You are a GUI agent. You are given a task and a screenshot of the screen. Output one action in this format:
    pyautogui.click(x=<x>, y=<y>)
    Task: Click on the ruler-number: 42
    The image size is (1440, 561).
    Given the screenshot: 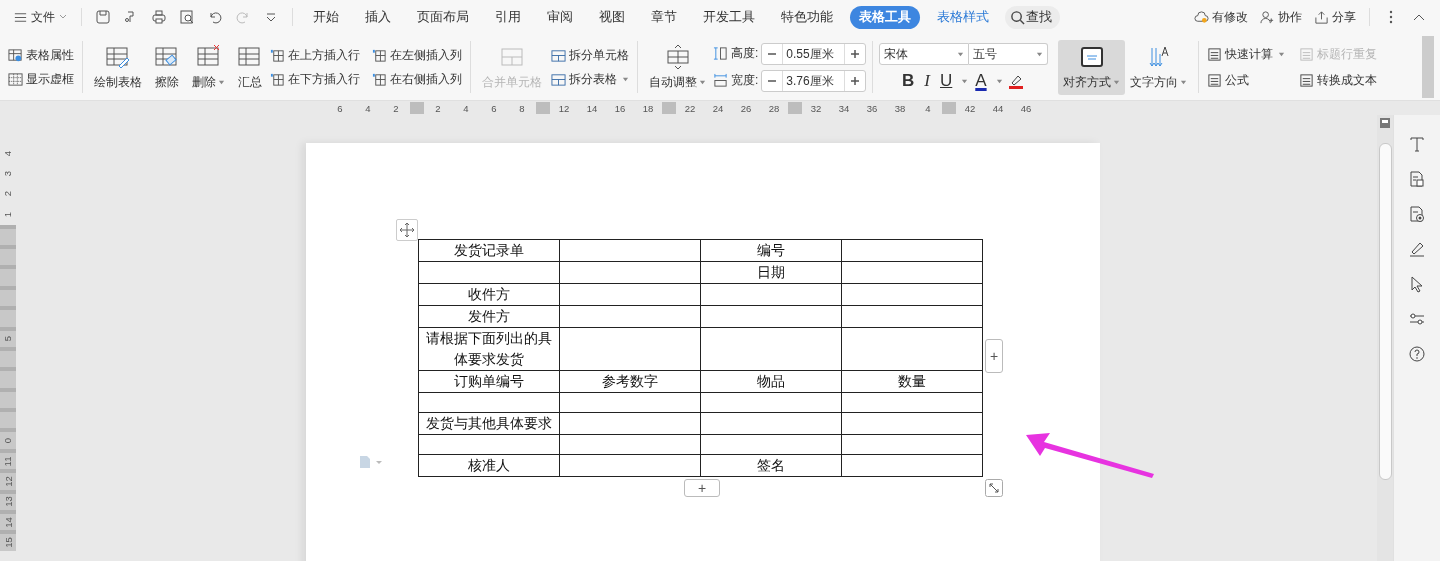 What is the action you would take?
    pyautogui.click(x=970, y=108)
    